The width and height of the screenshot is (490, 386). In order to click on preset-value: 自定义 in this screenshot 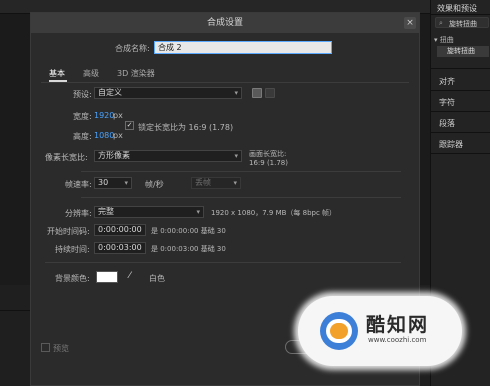, I will do `click(110, 92)`.